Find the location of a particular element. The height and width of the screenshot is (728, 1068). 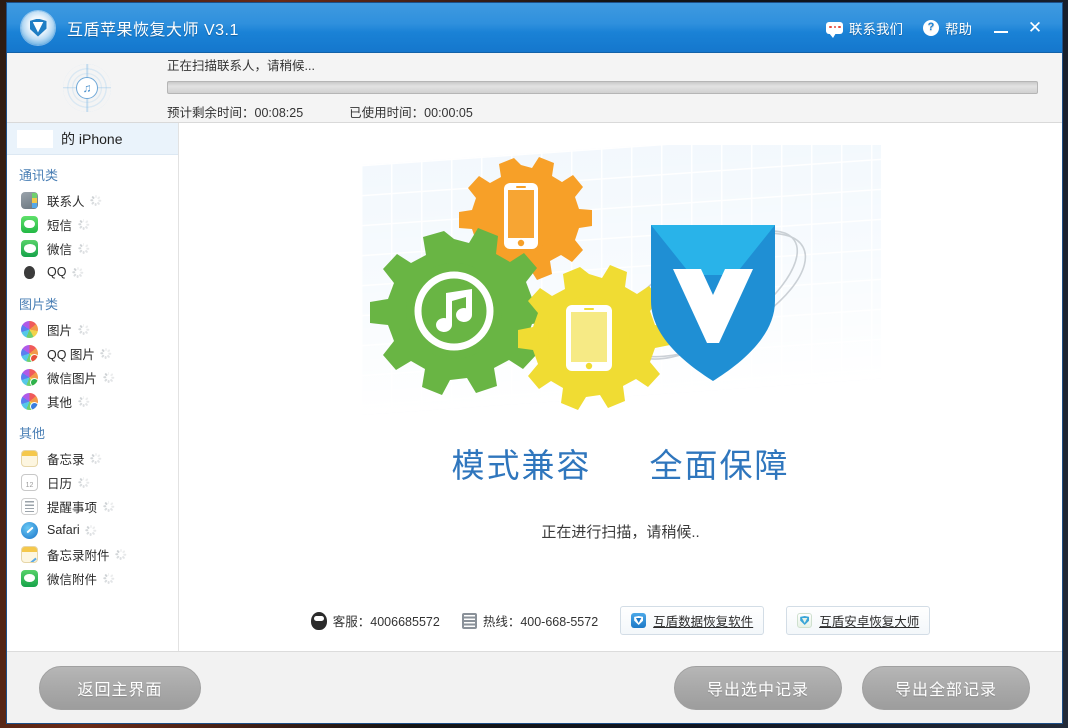

sidebar-item-label: 日历 is located at coordinates (60, 483).